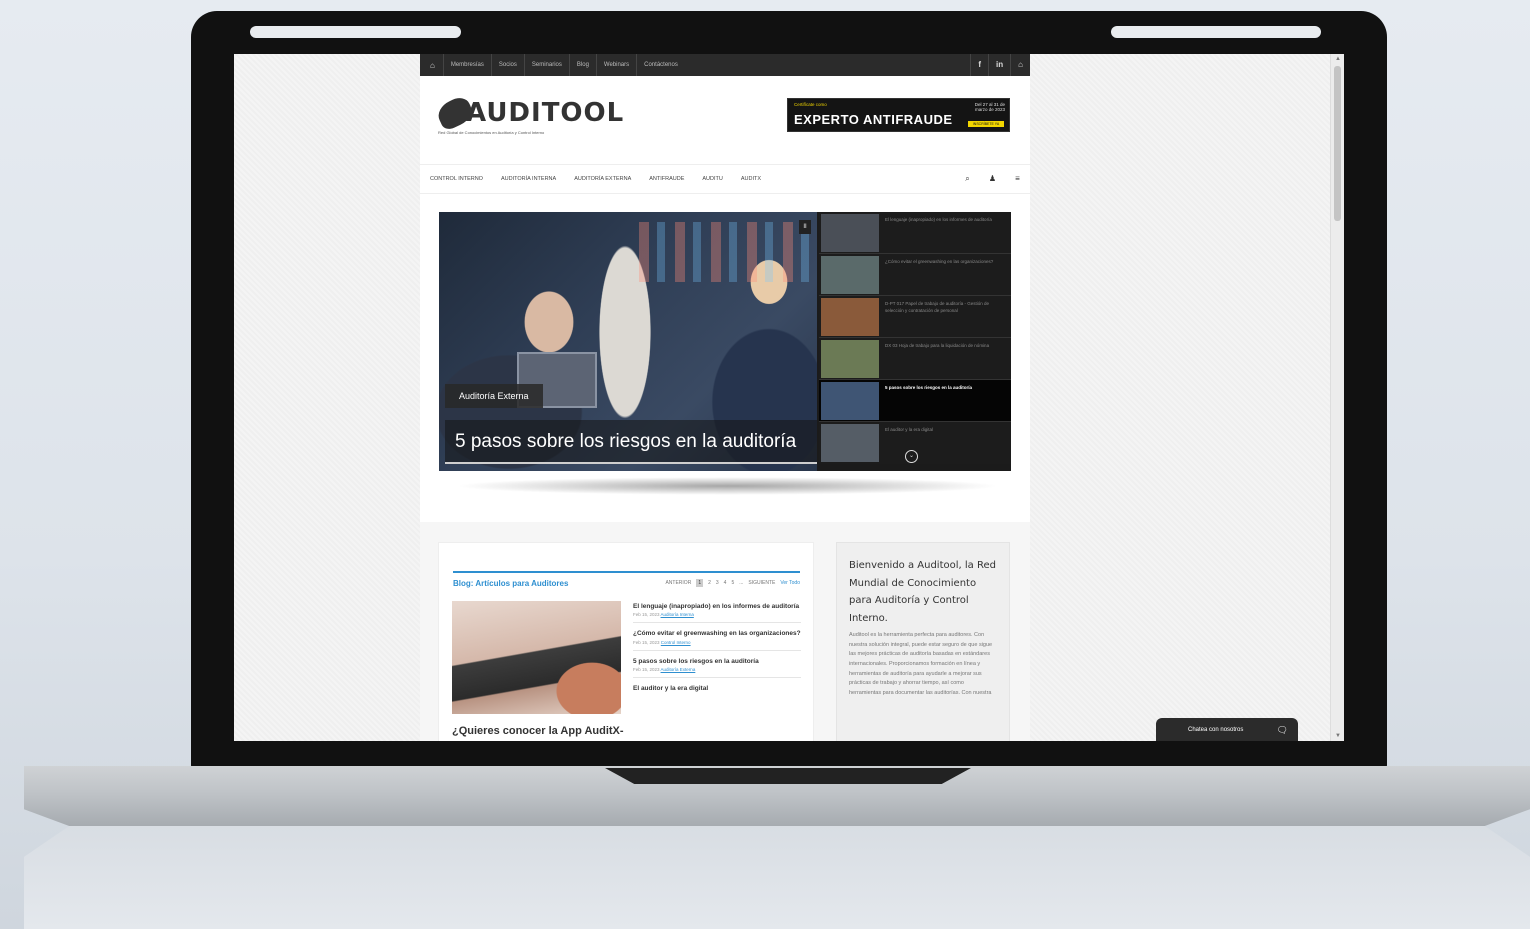 This screenshot has width=1530, height=929. Describe the element at coordinates (528, 179) in the screenshot. I see `nav-auditoria-interna: AUDITORÍA INTERNA` at that location.